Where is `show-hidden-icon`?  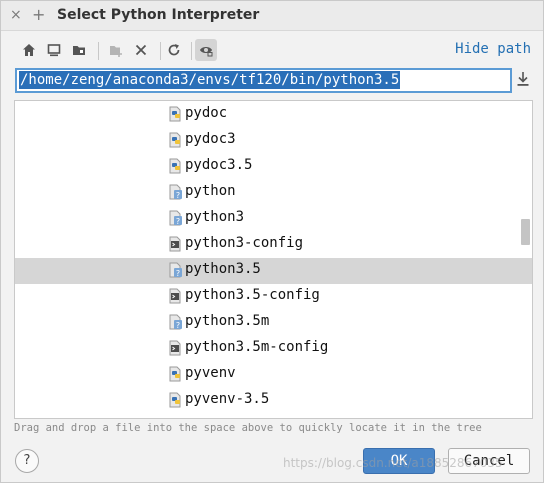 show-hidden-icon is located at coordinates (206, 50).